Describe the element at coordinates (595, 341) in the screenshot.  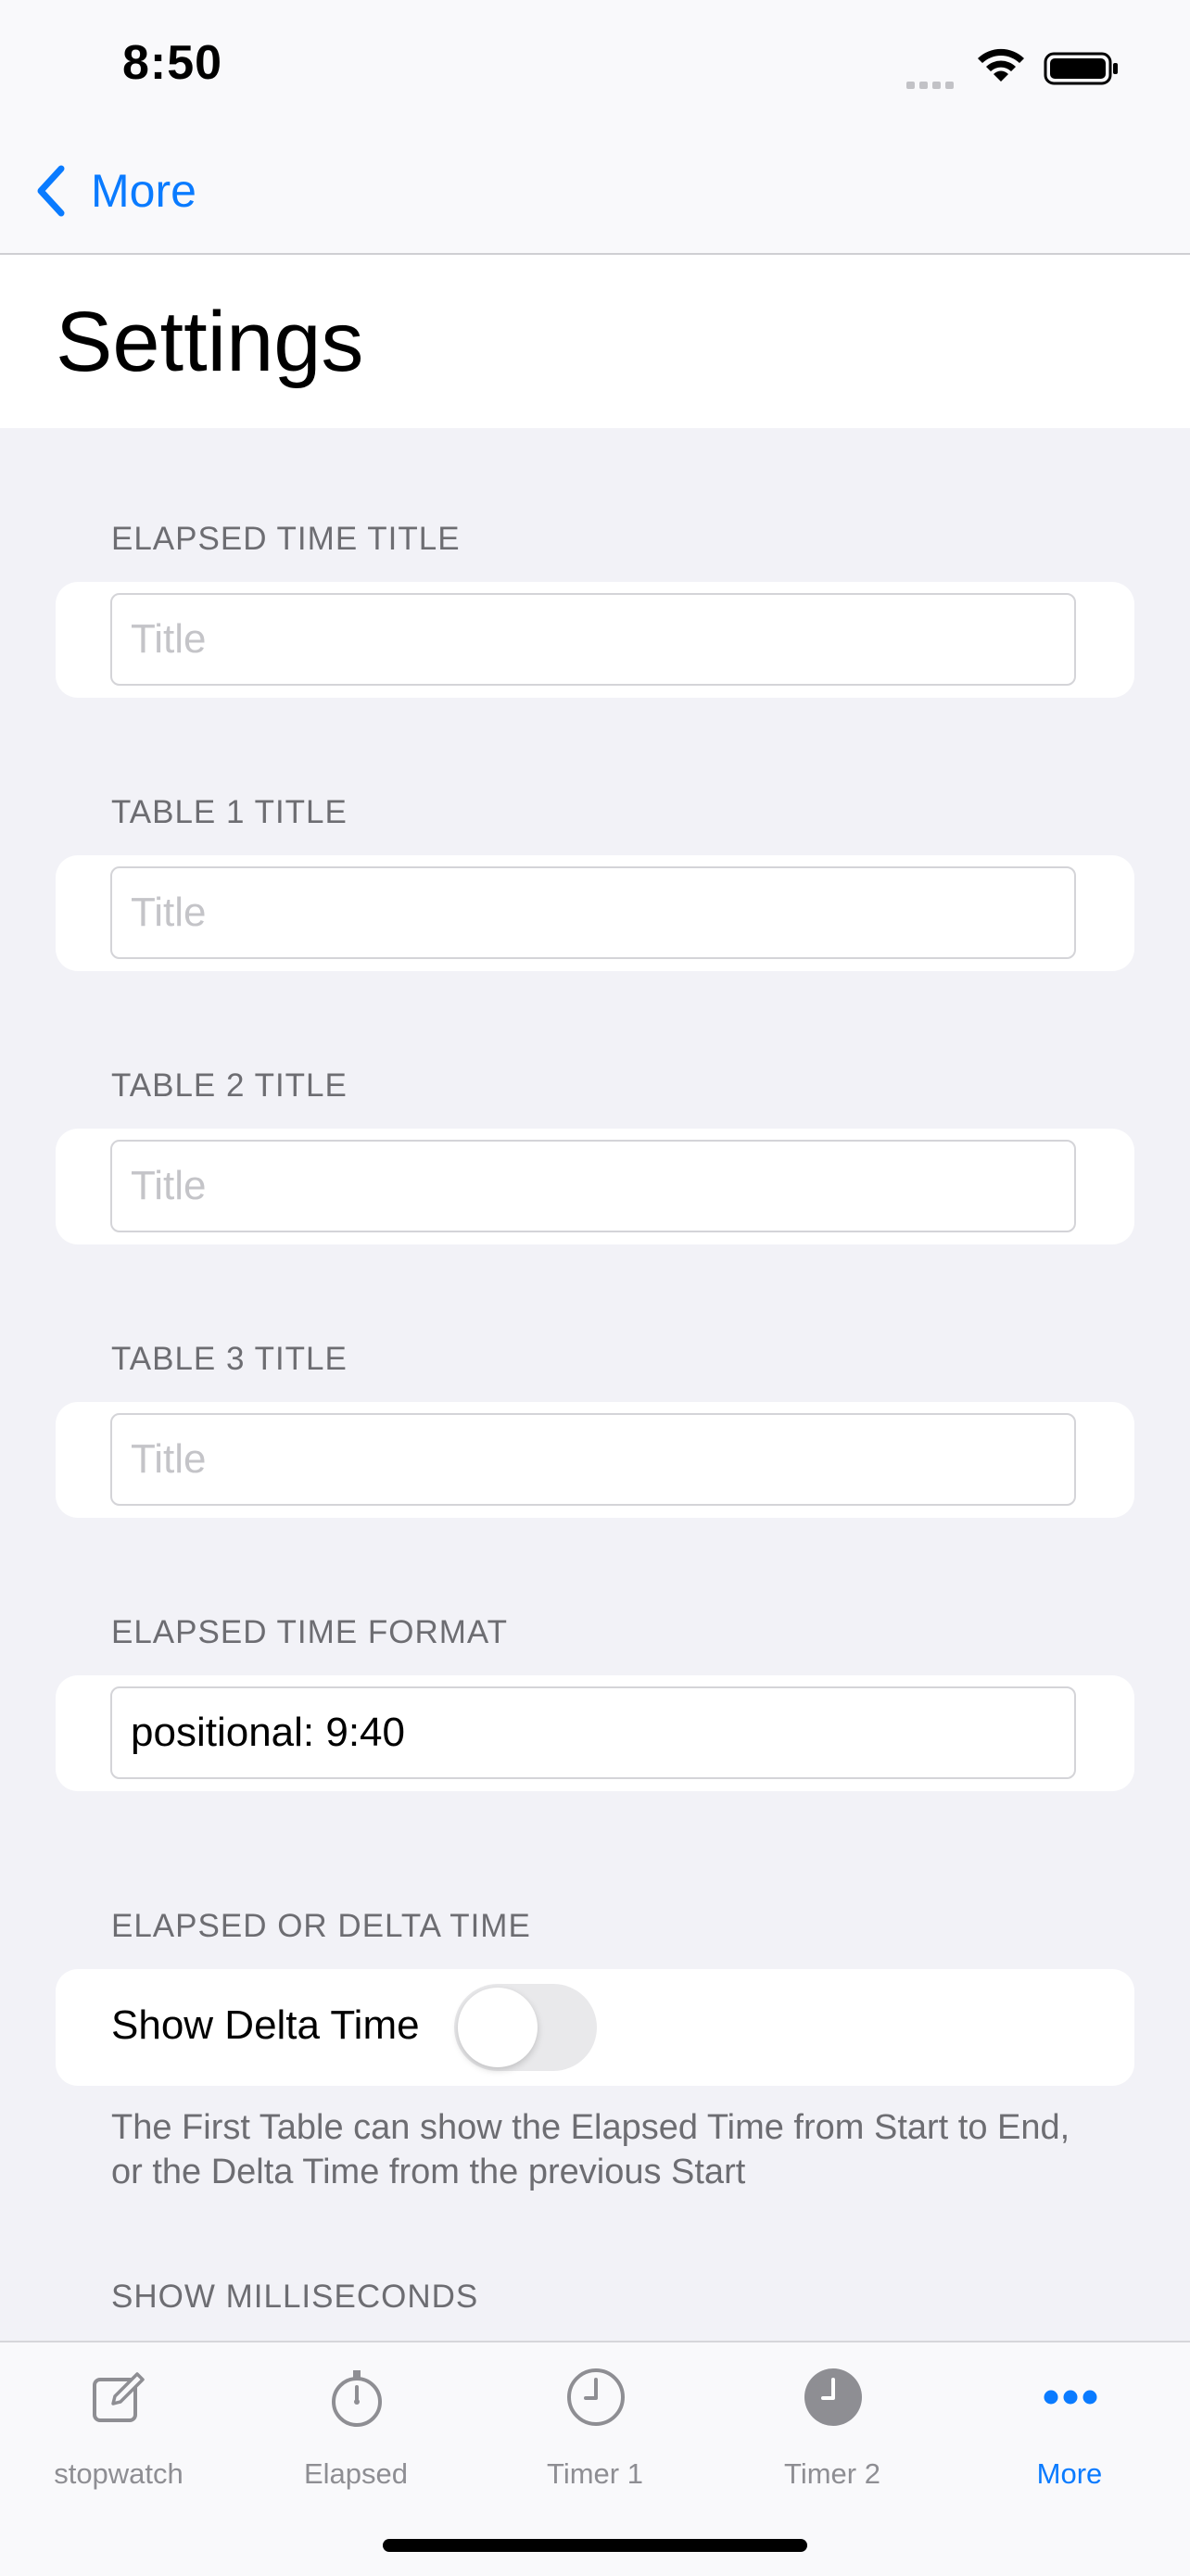
I see `title-bar: Settings` at that location.